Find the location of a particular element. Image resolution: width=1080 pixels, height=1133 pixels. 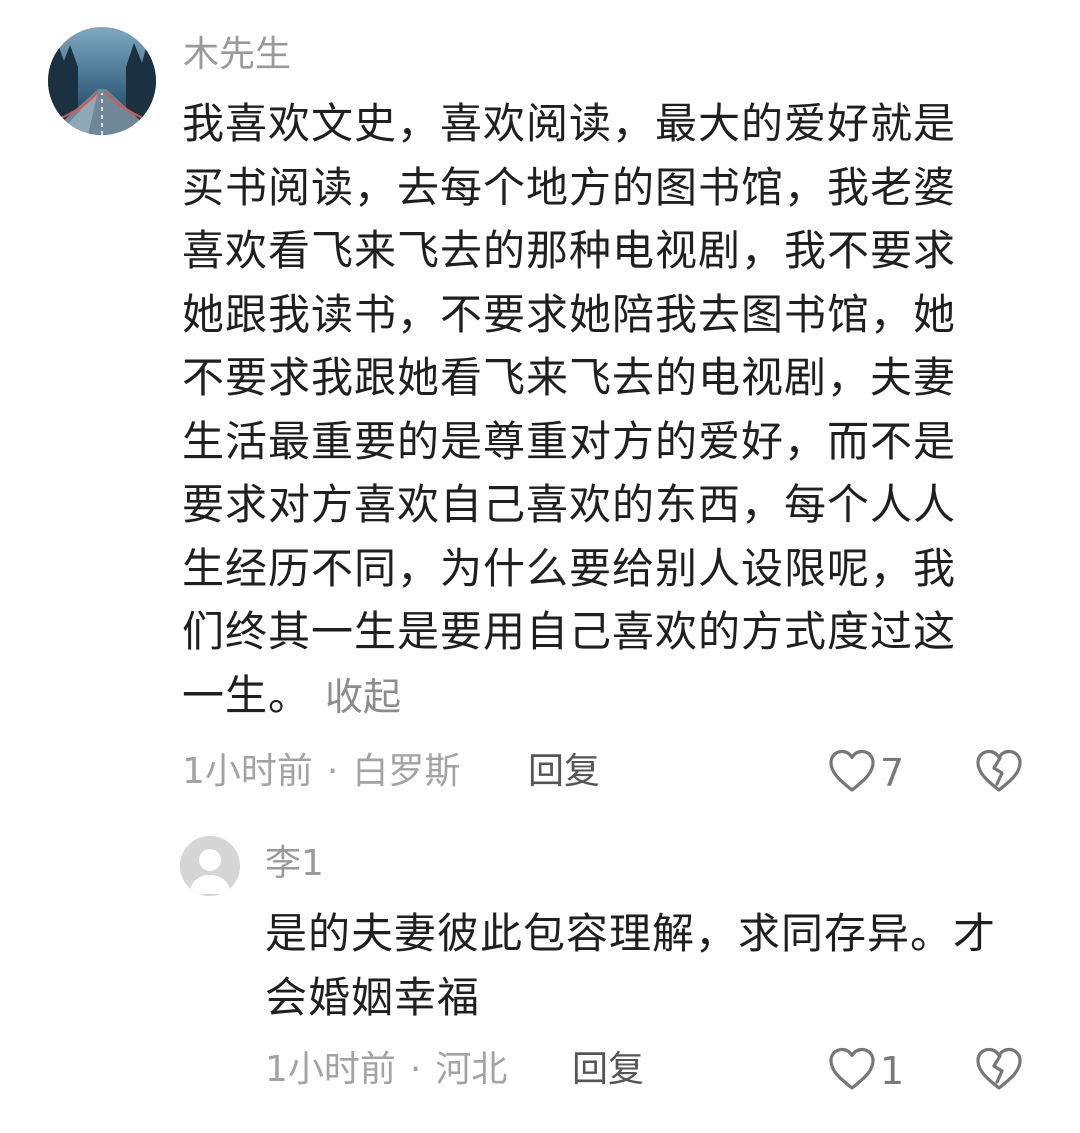

comment-text-last-line: 一生。 收起 is located at coordinates (569, 697).